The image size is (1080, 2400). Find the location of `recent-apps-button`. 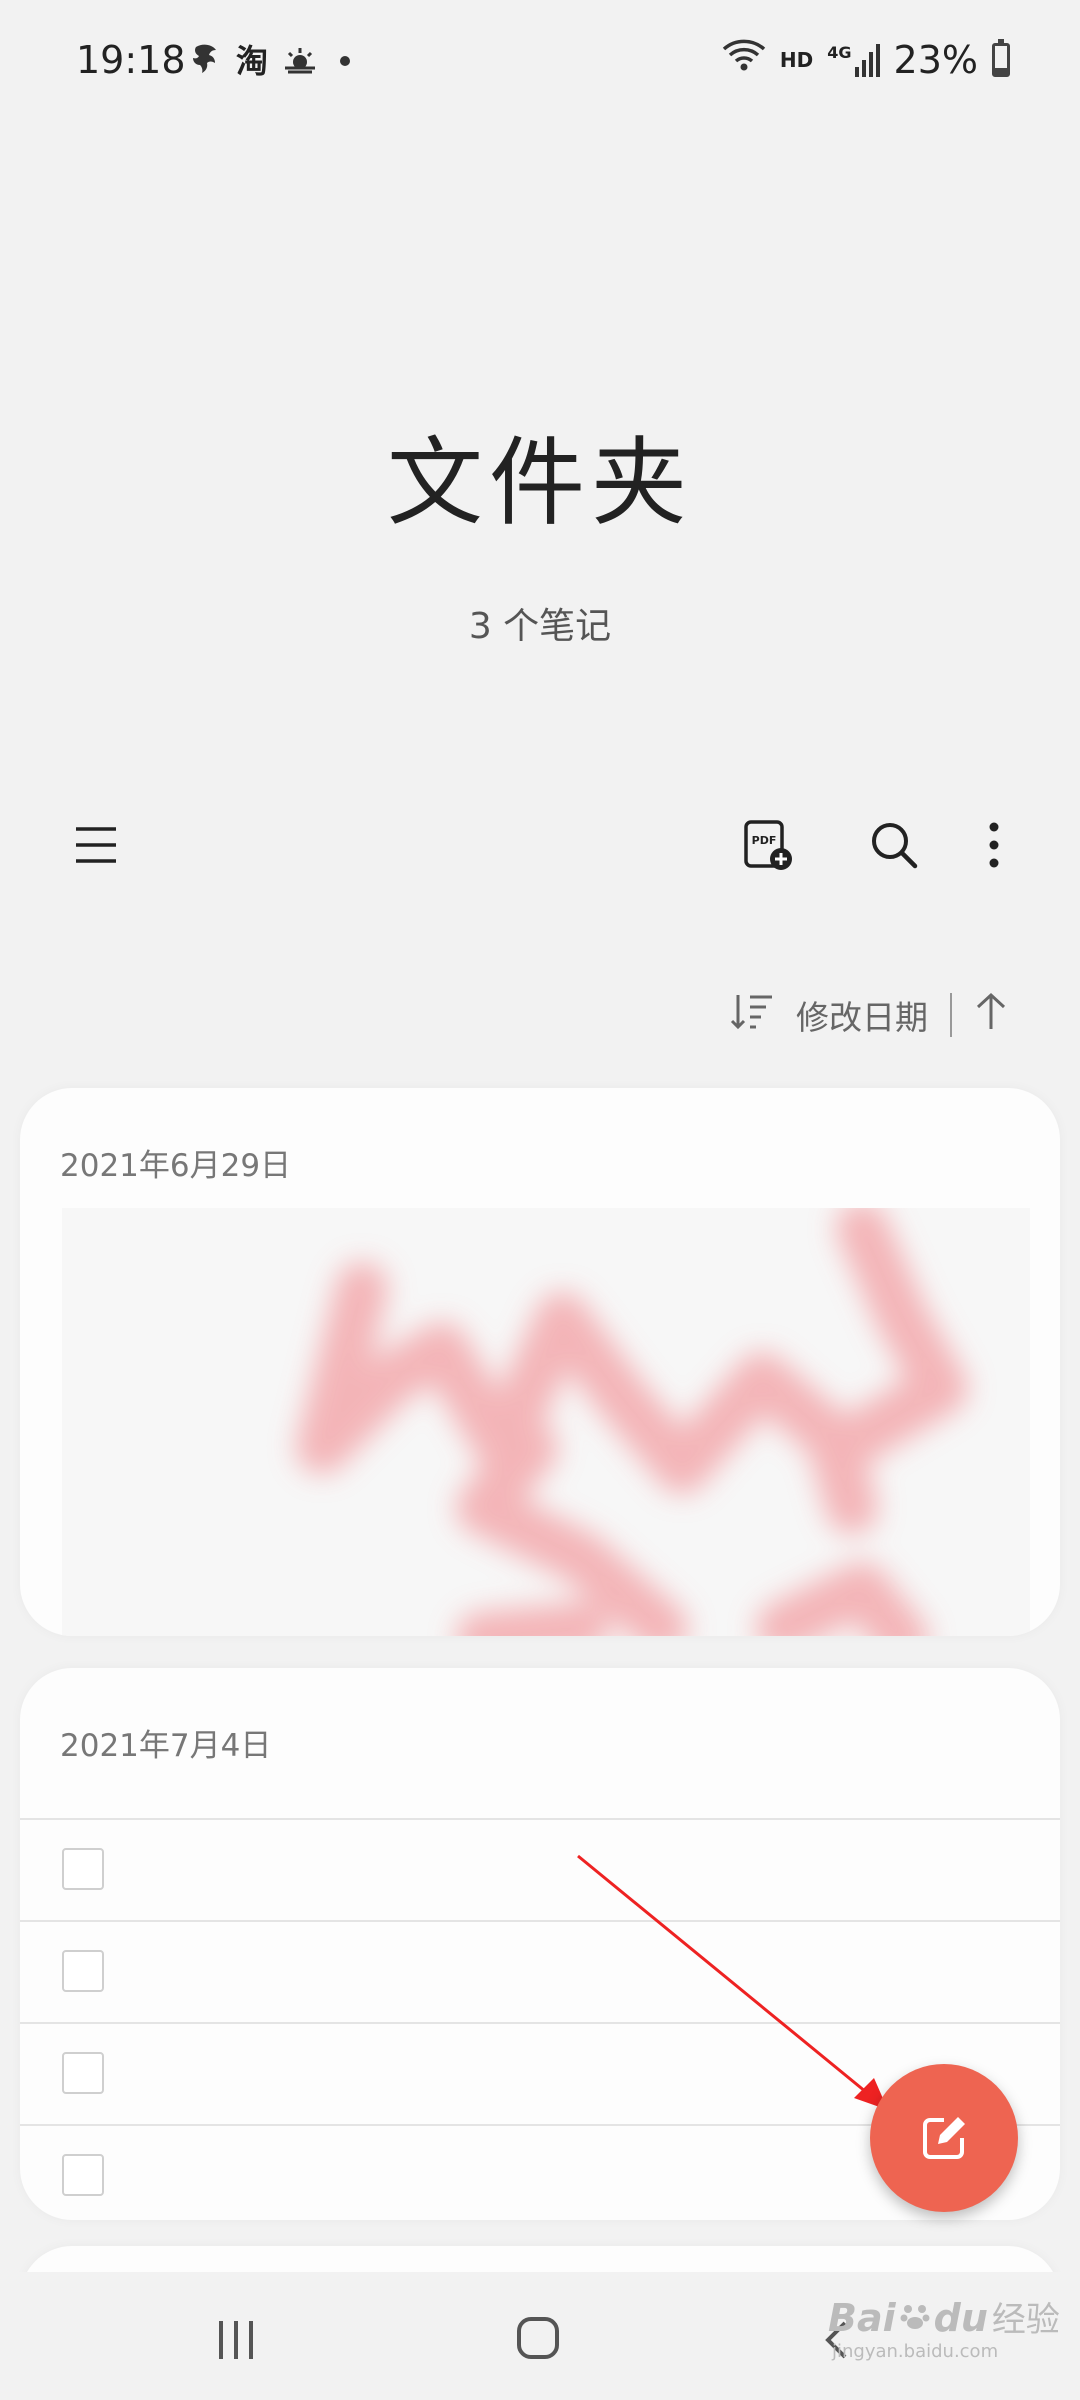

recent-apps-button is located at coordinates (236, 2340).